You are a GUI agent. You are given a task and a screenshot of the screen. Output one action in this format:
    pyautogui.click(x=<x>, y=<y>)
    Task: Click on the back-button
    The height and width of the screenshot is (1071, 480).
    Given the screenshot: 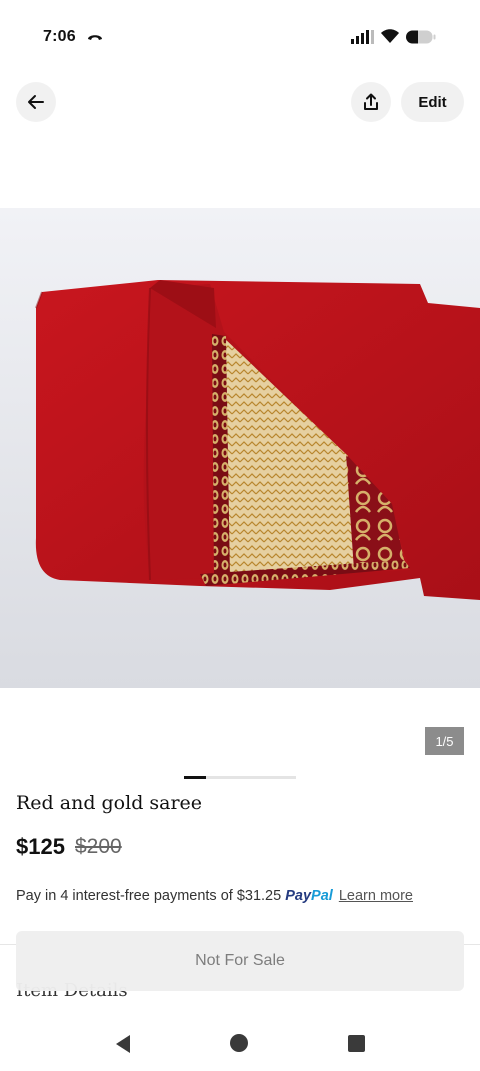 What is the action you would take?
    pyautogui.click(x=36, y=102)
    